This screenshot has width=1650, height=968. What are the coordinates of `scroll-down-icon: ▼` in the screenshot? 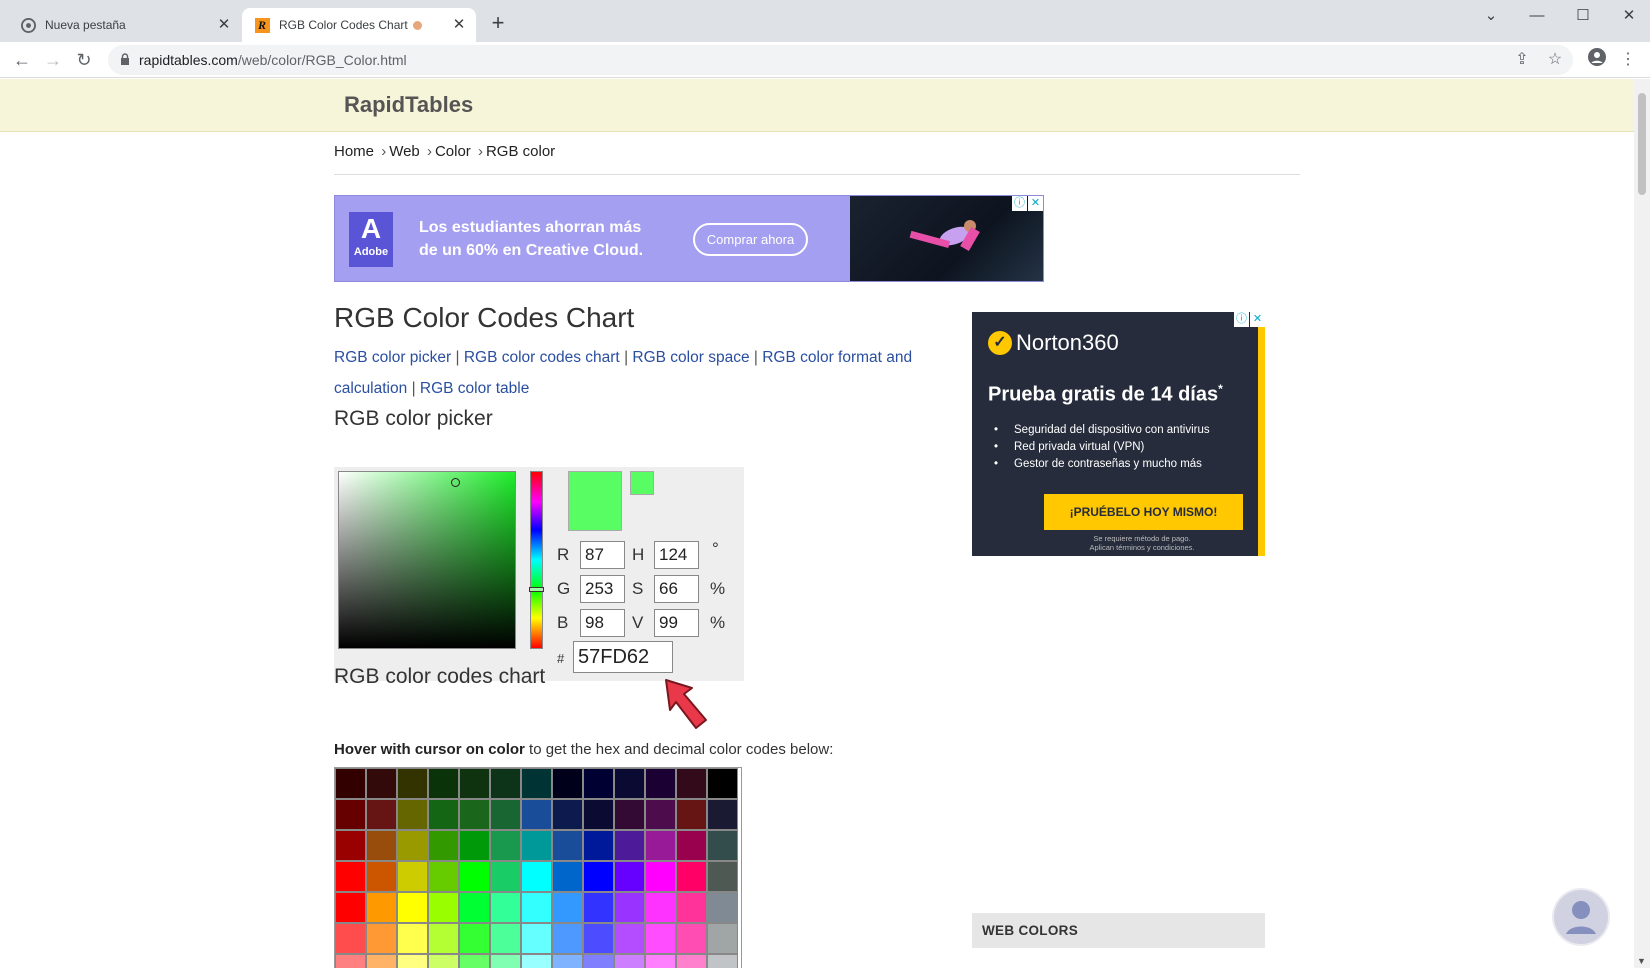 It's located at (1641, 961).